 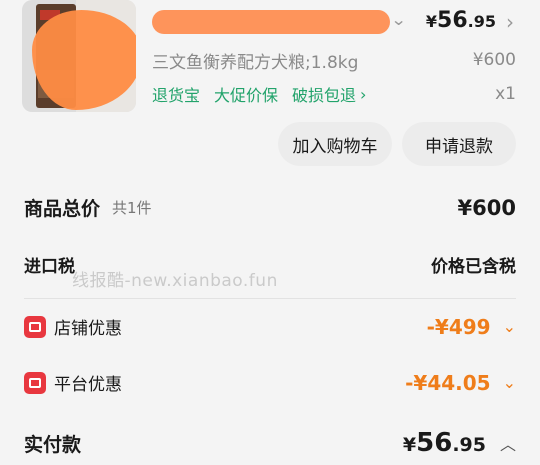 I want to click on paid-amount-row: 实付款 ¥56.95 ︿, so click(x=270, y=443).